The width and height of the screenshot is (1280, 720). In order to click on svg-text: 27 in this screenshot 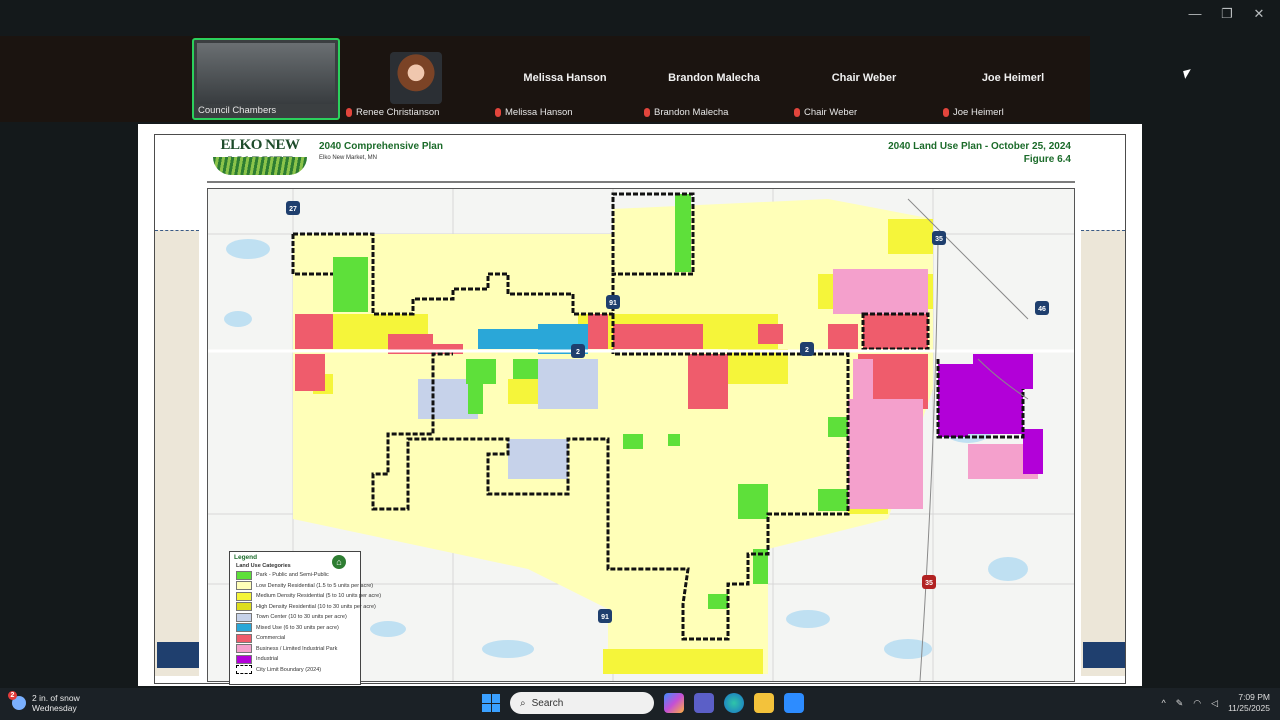, I will do `click(293, 209)`.